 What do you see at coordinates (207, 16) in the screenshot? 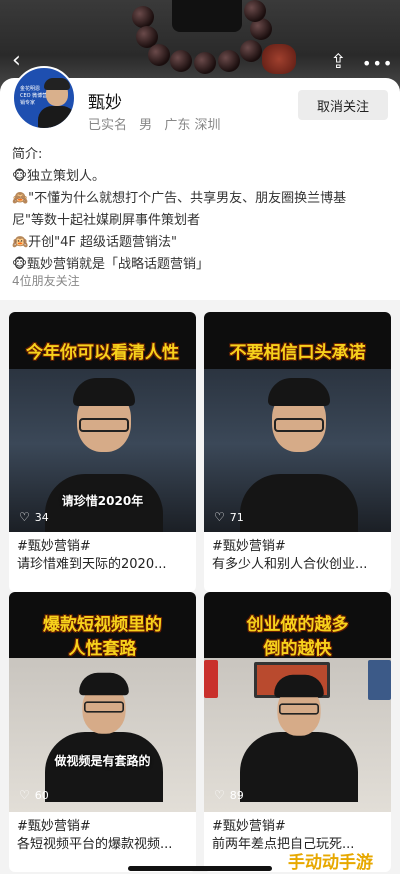
I see `cover-phone` at bounding box center [207, 16].